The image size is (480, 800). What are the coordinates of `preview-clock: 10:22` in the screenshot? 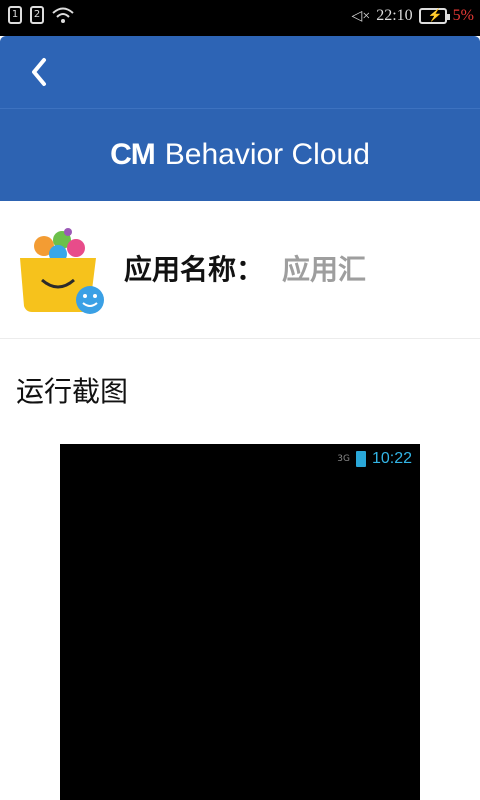 It's located at (391, 458).